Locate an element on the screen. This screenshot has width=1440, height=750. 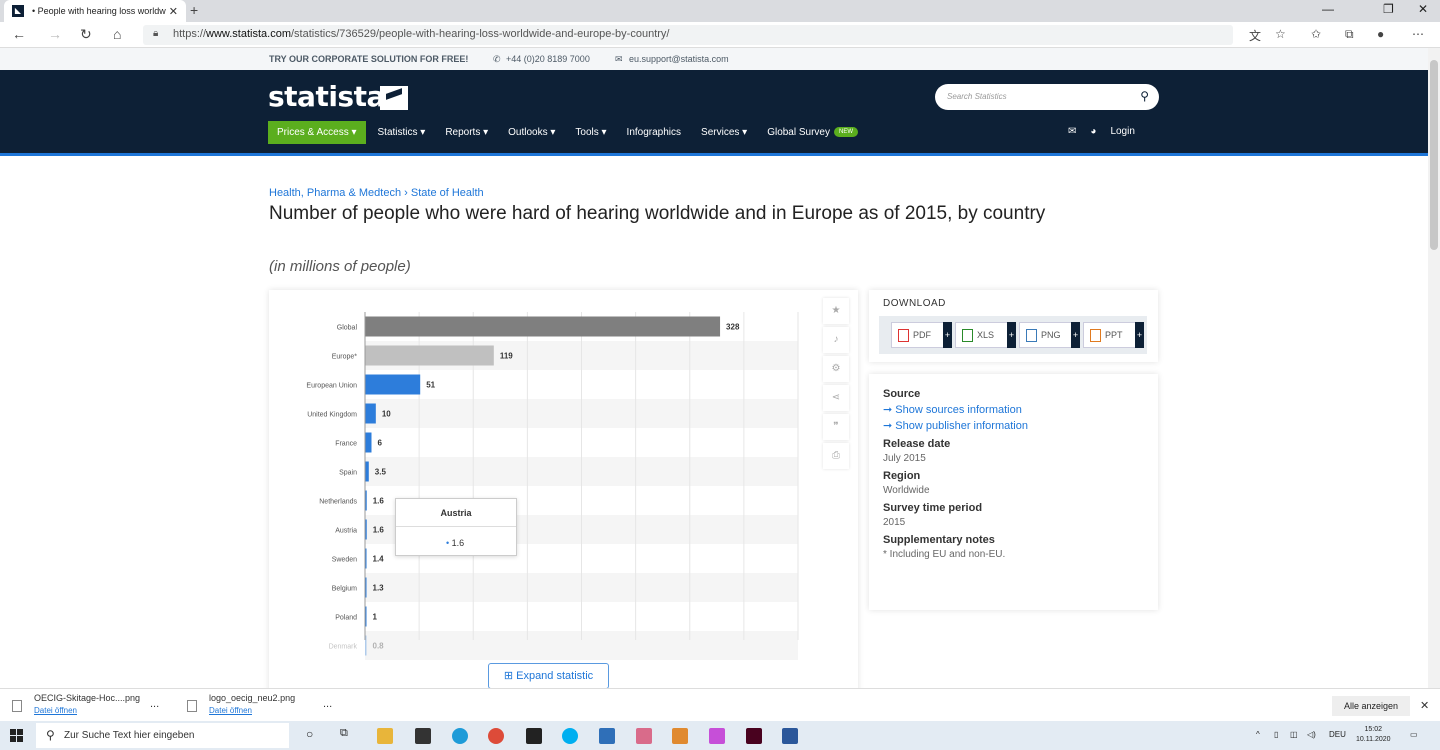
phone-number: +44 (0)20 8189 7000 is located at coordinates (548, 59).